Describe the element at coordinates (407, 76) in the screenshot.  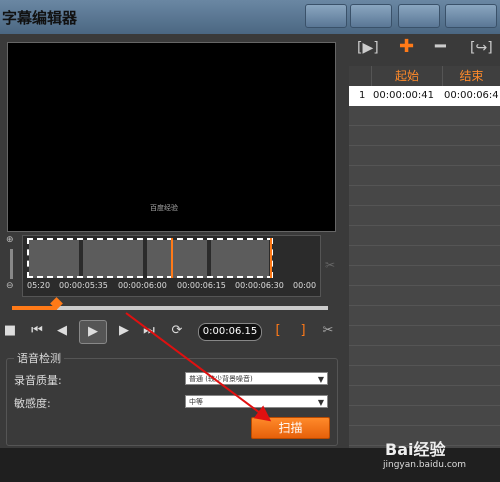
I see `table-header-start: 起始` at that location.